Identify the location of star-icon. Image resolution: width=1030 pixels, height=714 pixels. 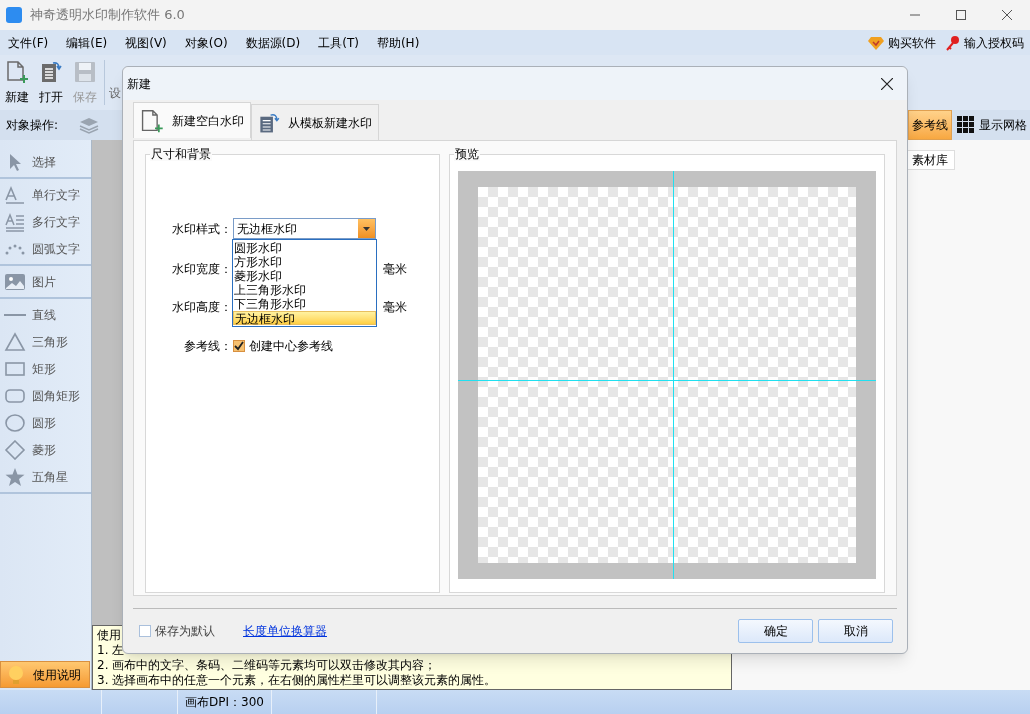
(15, 476).